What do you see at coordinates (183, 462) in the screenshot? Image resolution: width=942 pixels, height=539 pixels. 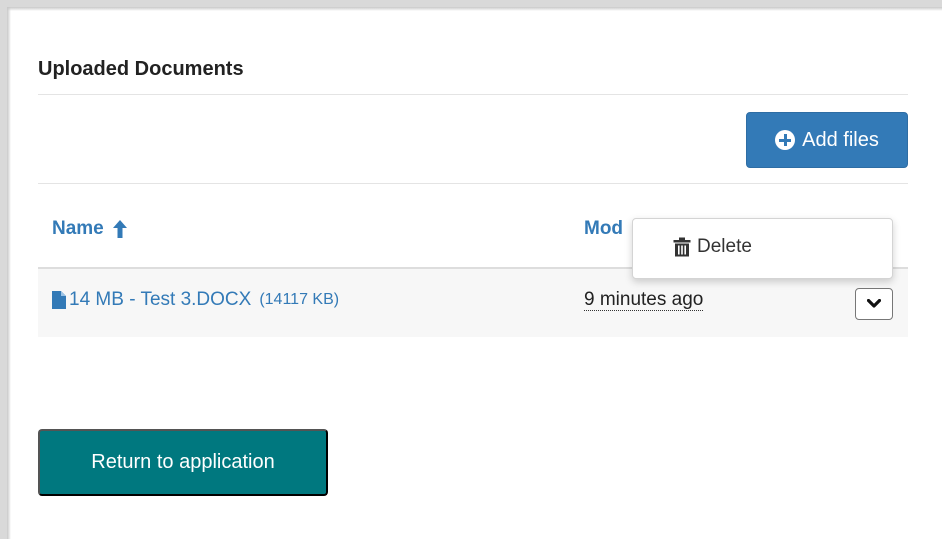 I see `return-to-application-button: Return to application` at bounding box center [183, 462].